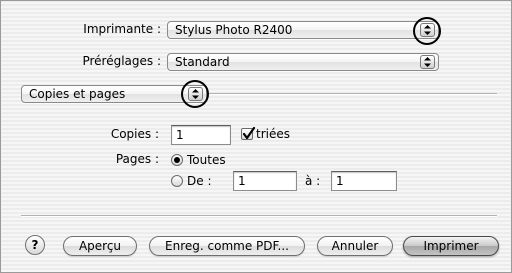 This screenshot has height=273, width=512. Describe the element at coordinates (451, 246) in the screenshot. I see `print-button: Imprimer` at that location.